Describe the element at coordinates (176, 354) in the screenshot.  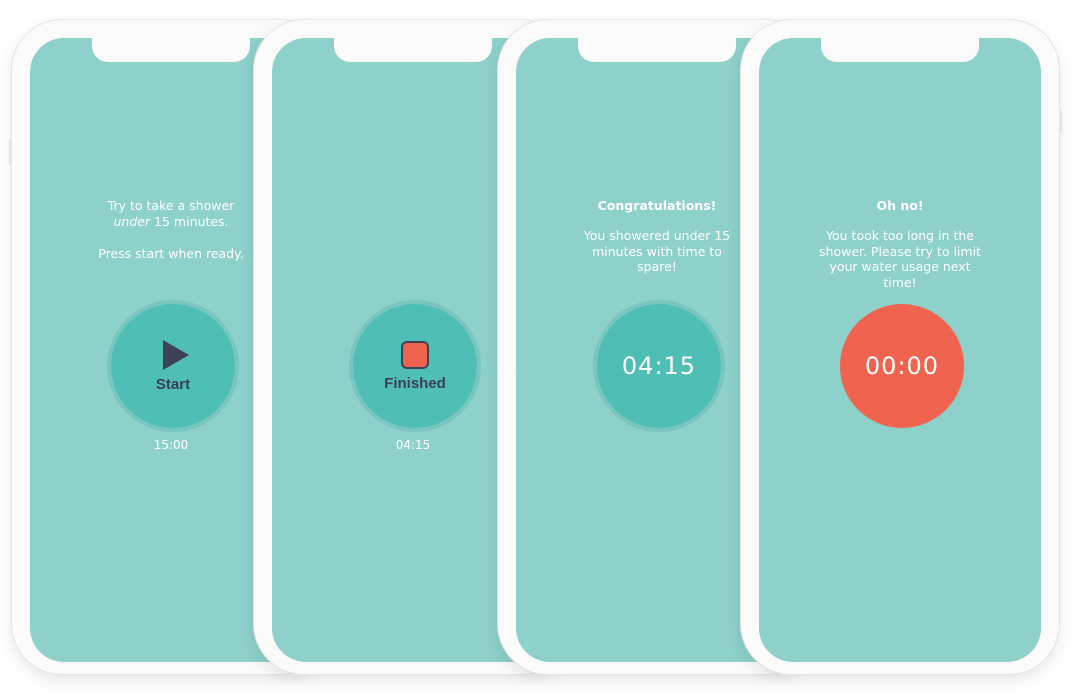
I see `play-icon` at that location.